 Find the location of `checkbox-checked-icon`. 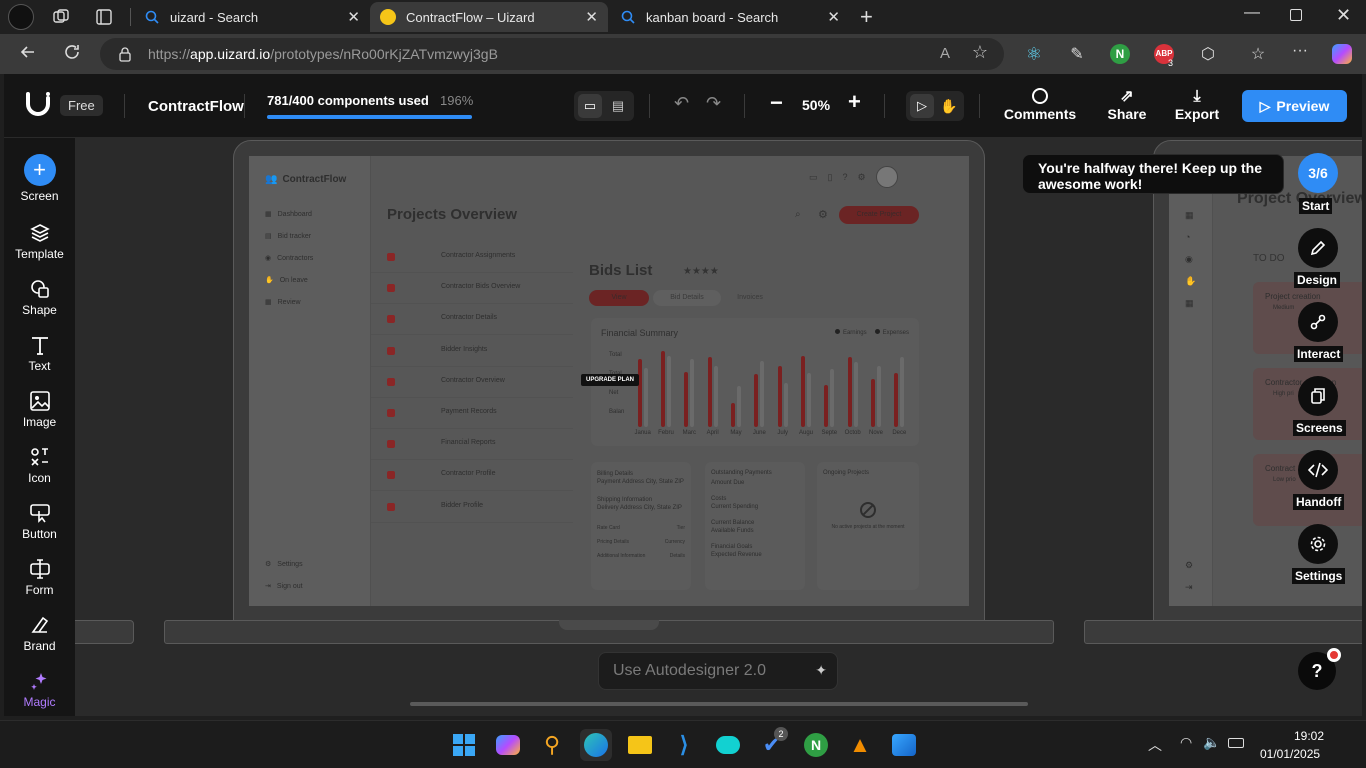

checkbox-checked-icon is located at coordinates (391, 381).